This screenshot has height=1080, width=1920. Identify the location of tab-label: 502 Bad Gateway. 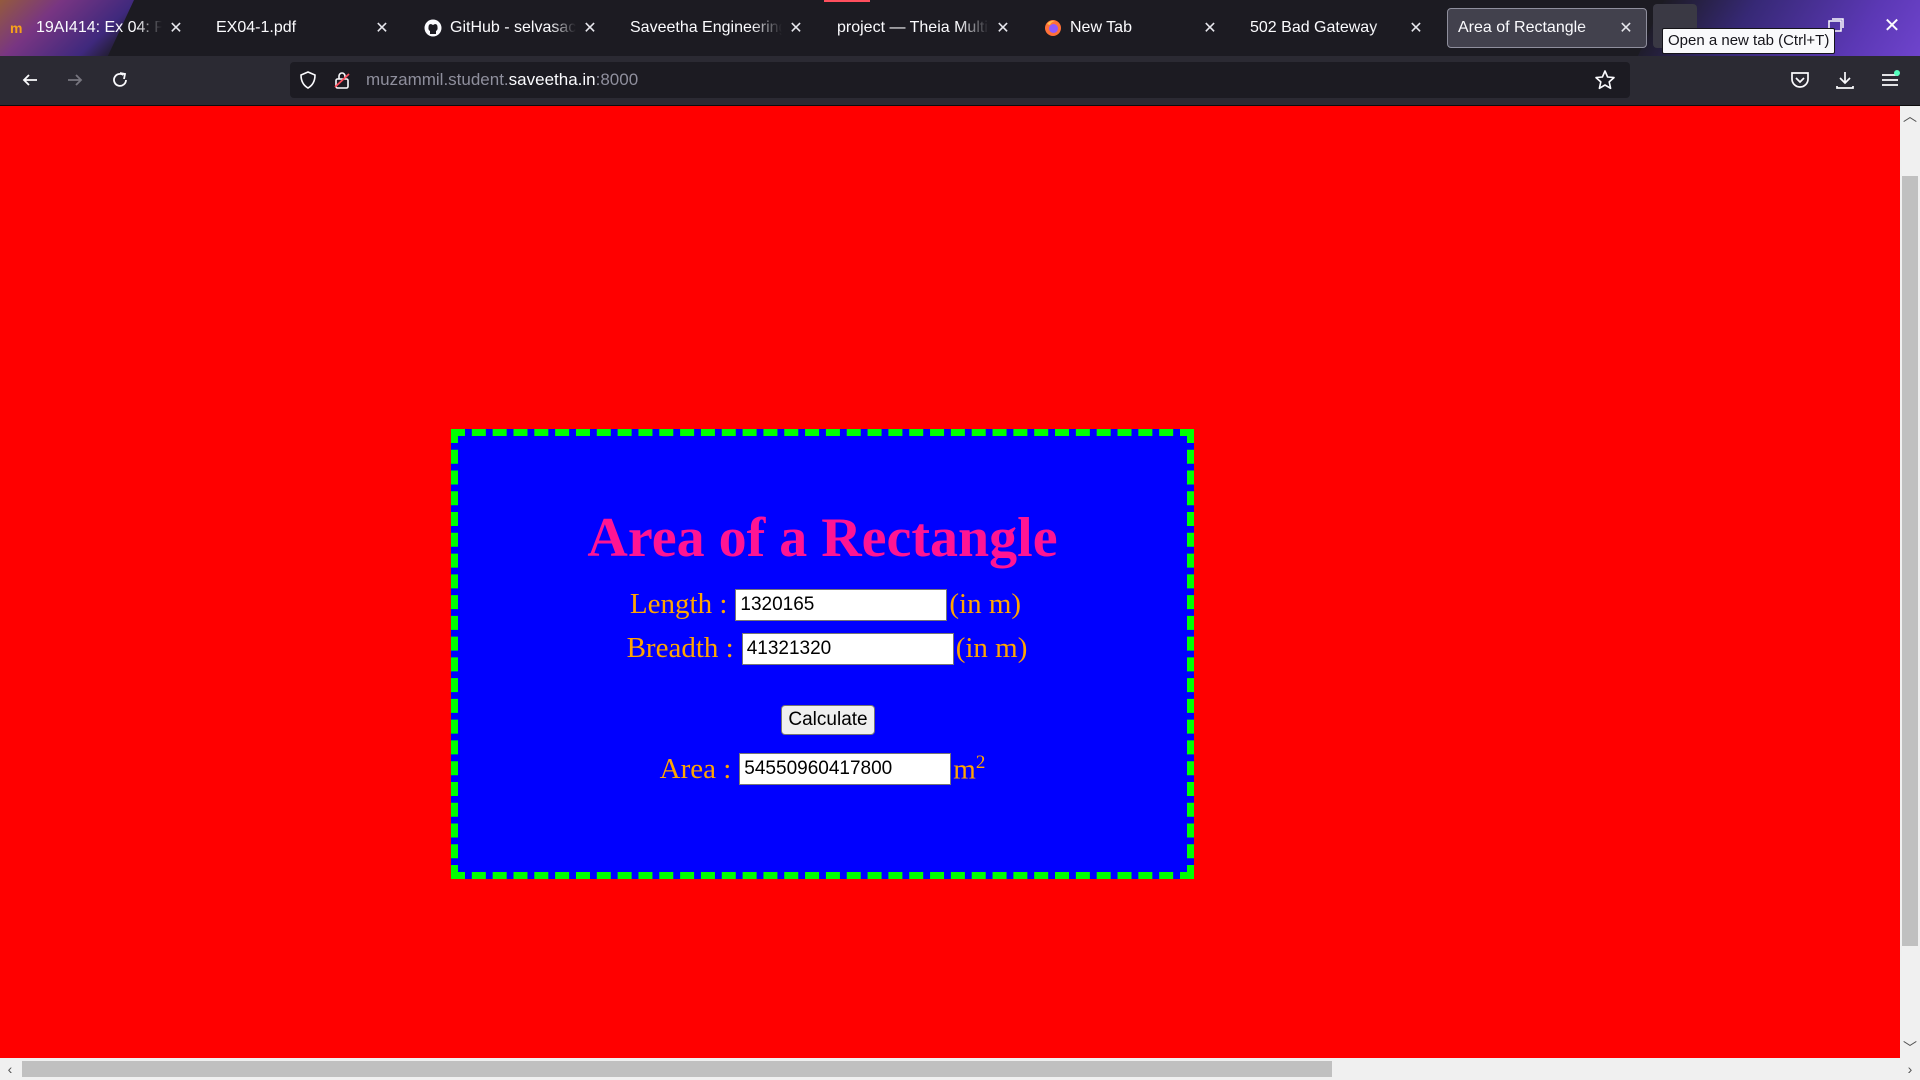
(1314, 27).